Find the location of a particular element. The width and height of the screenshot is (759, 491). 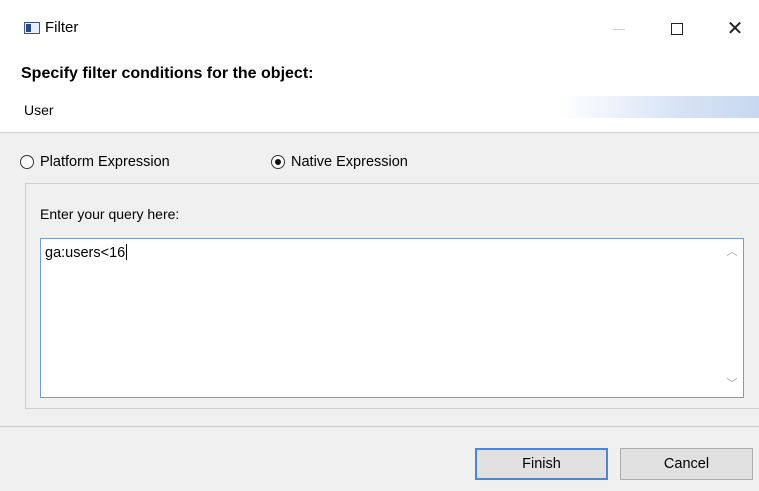

minimize-icon is located at coordinates (619, 29).